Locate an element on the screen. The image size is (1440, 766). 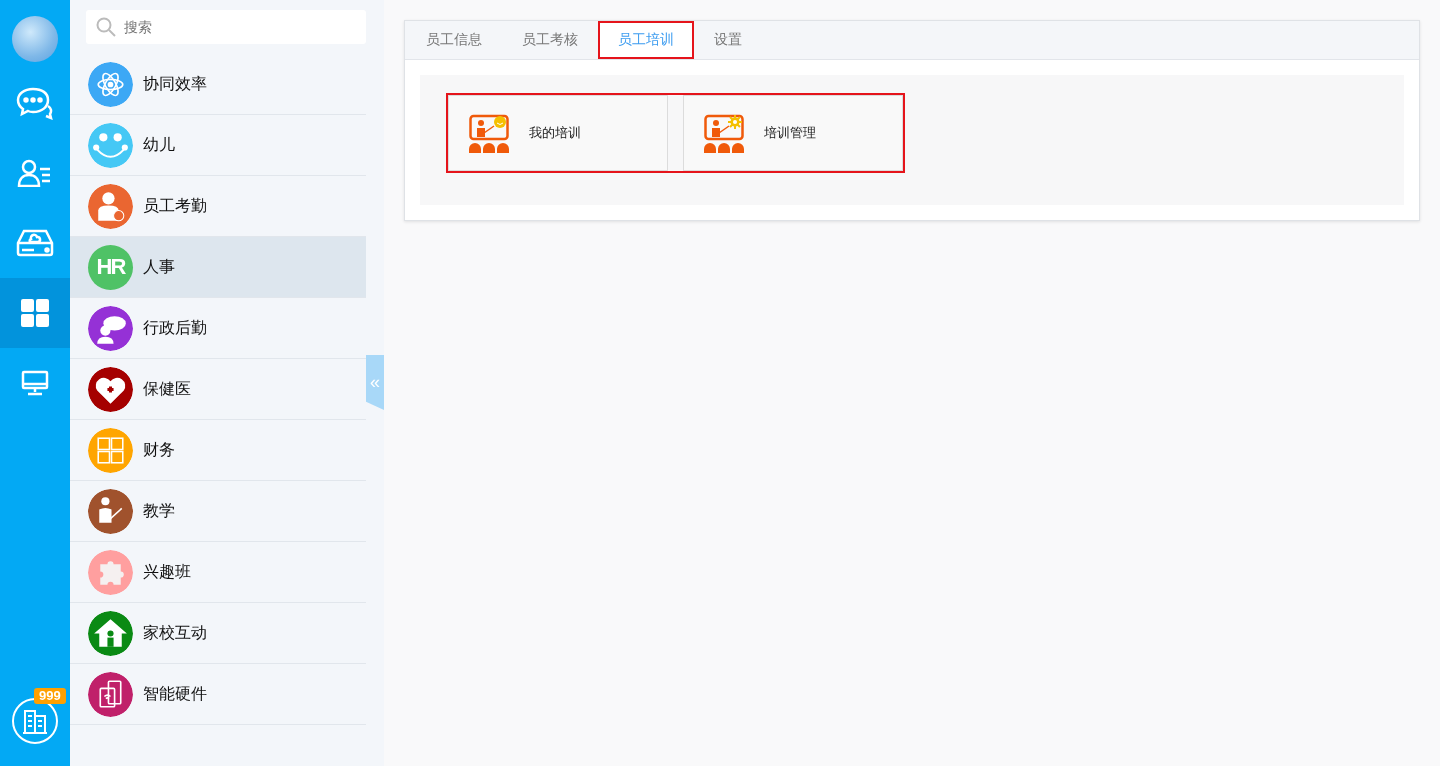
module-item: 财务 is located at coordinates (218, 450).